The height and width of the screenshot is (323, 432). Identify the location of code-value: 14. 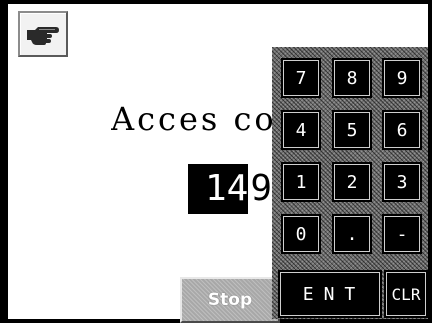
(226, 188).